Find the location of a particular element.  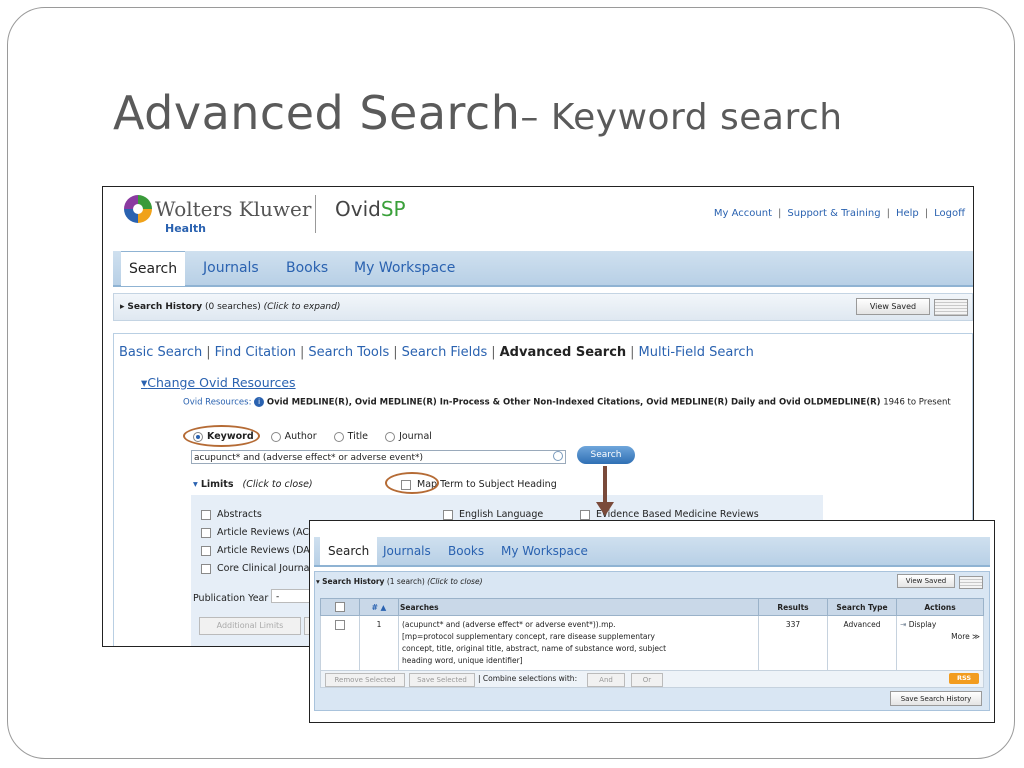

main-tabs-2: Search Journals Books My Workspace is located at coordinates (652, 552).